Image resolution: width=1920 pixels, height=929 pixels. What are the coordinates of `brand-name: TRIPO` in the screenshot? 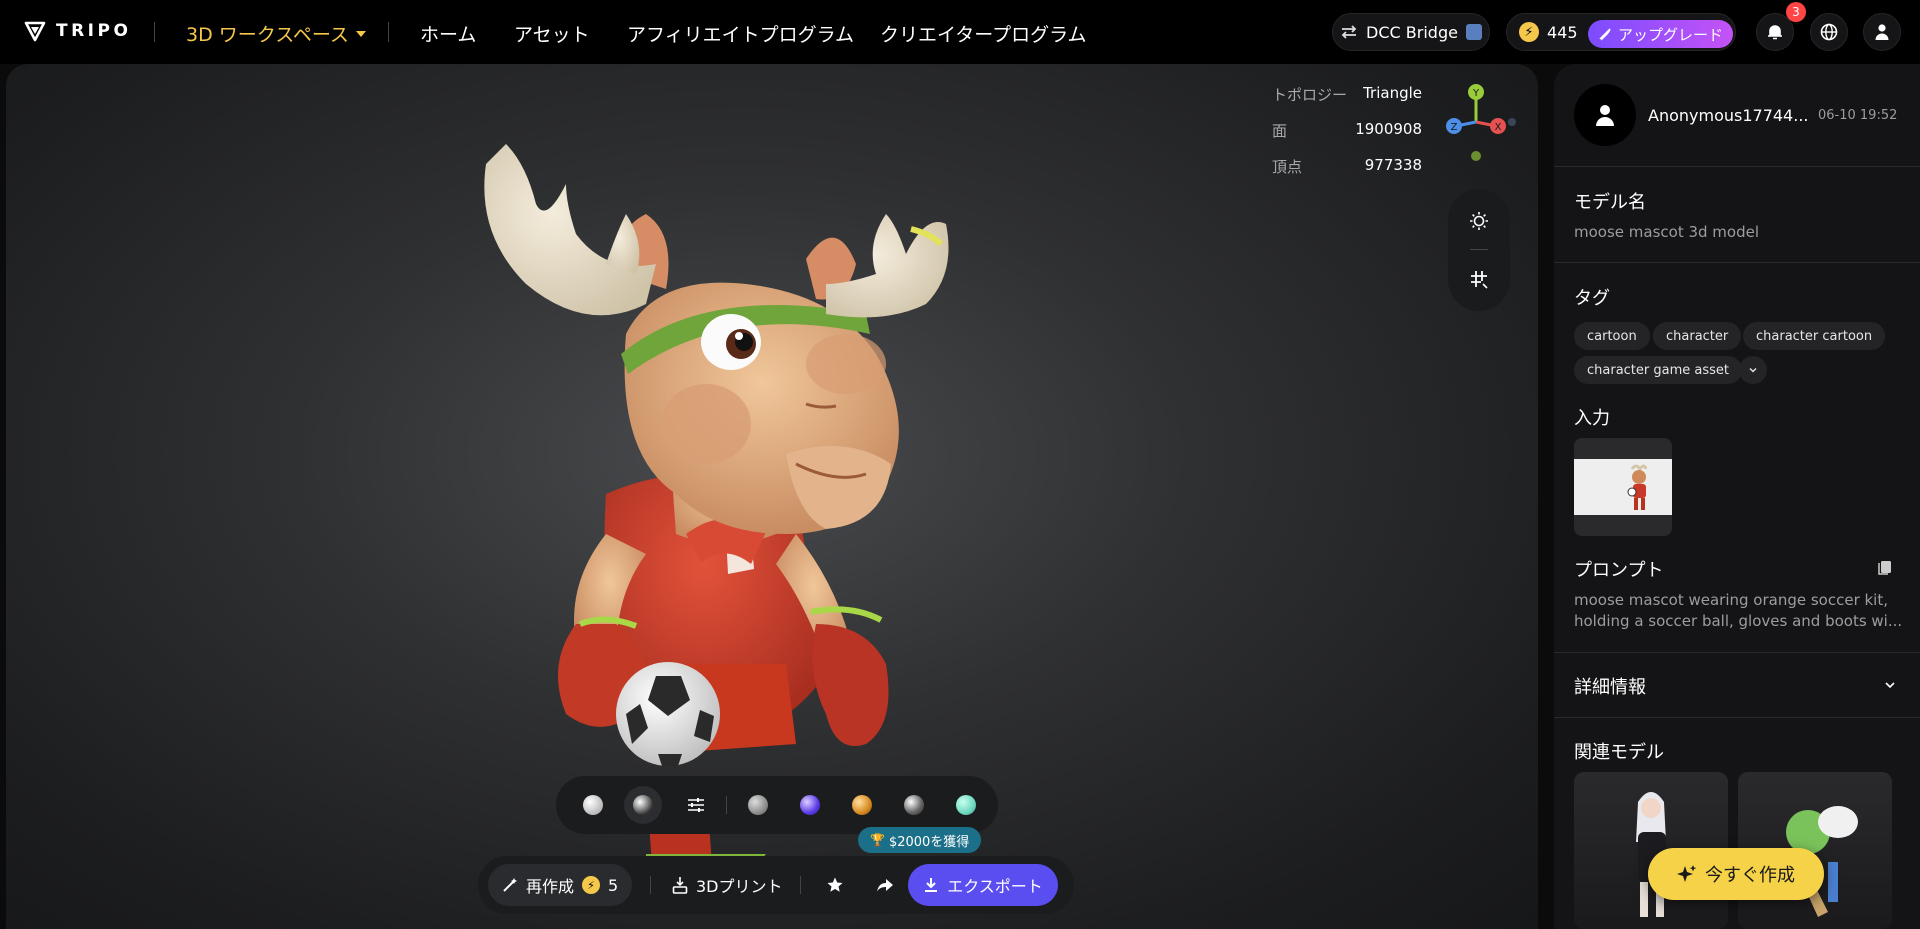 It's located at (94, 31).